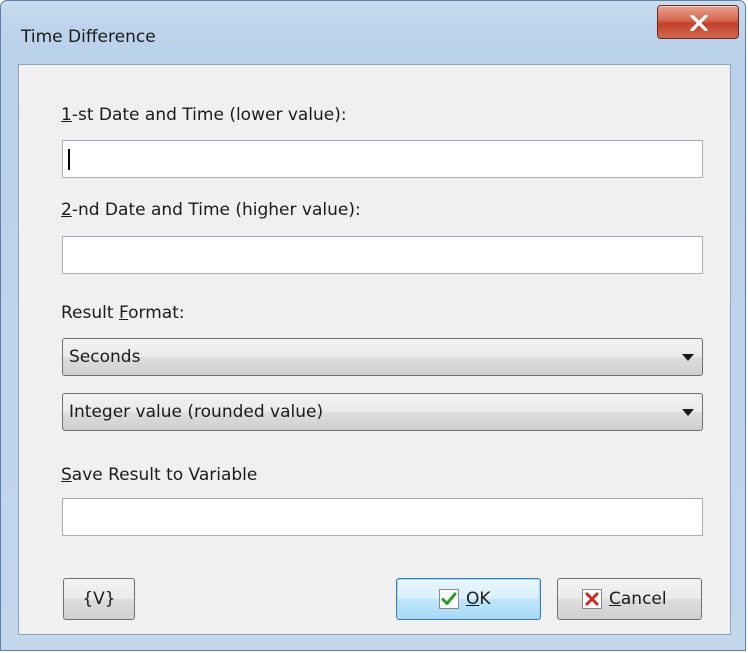 The image size is (748, 653). Describe the element at coordinates (382, 159) in the screenshot. I see `first-date-input` at that location.